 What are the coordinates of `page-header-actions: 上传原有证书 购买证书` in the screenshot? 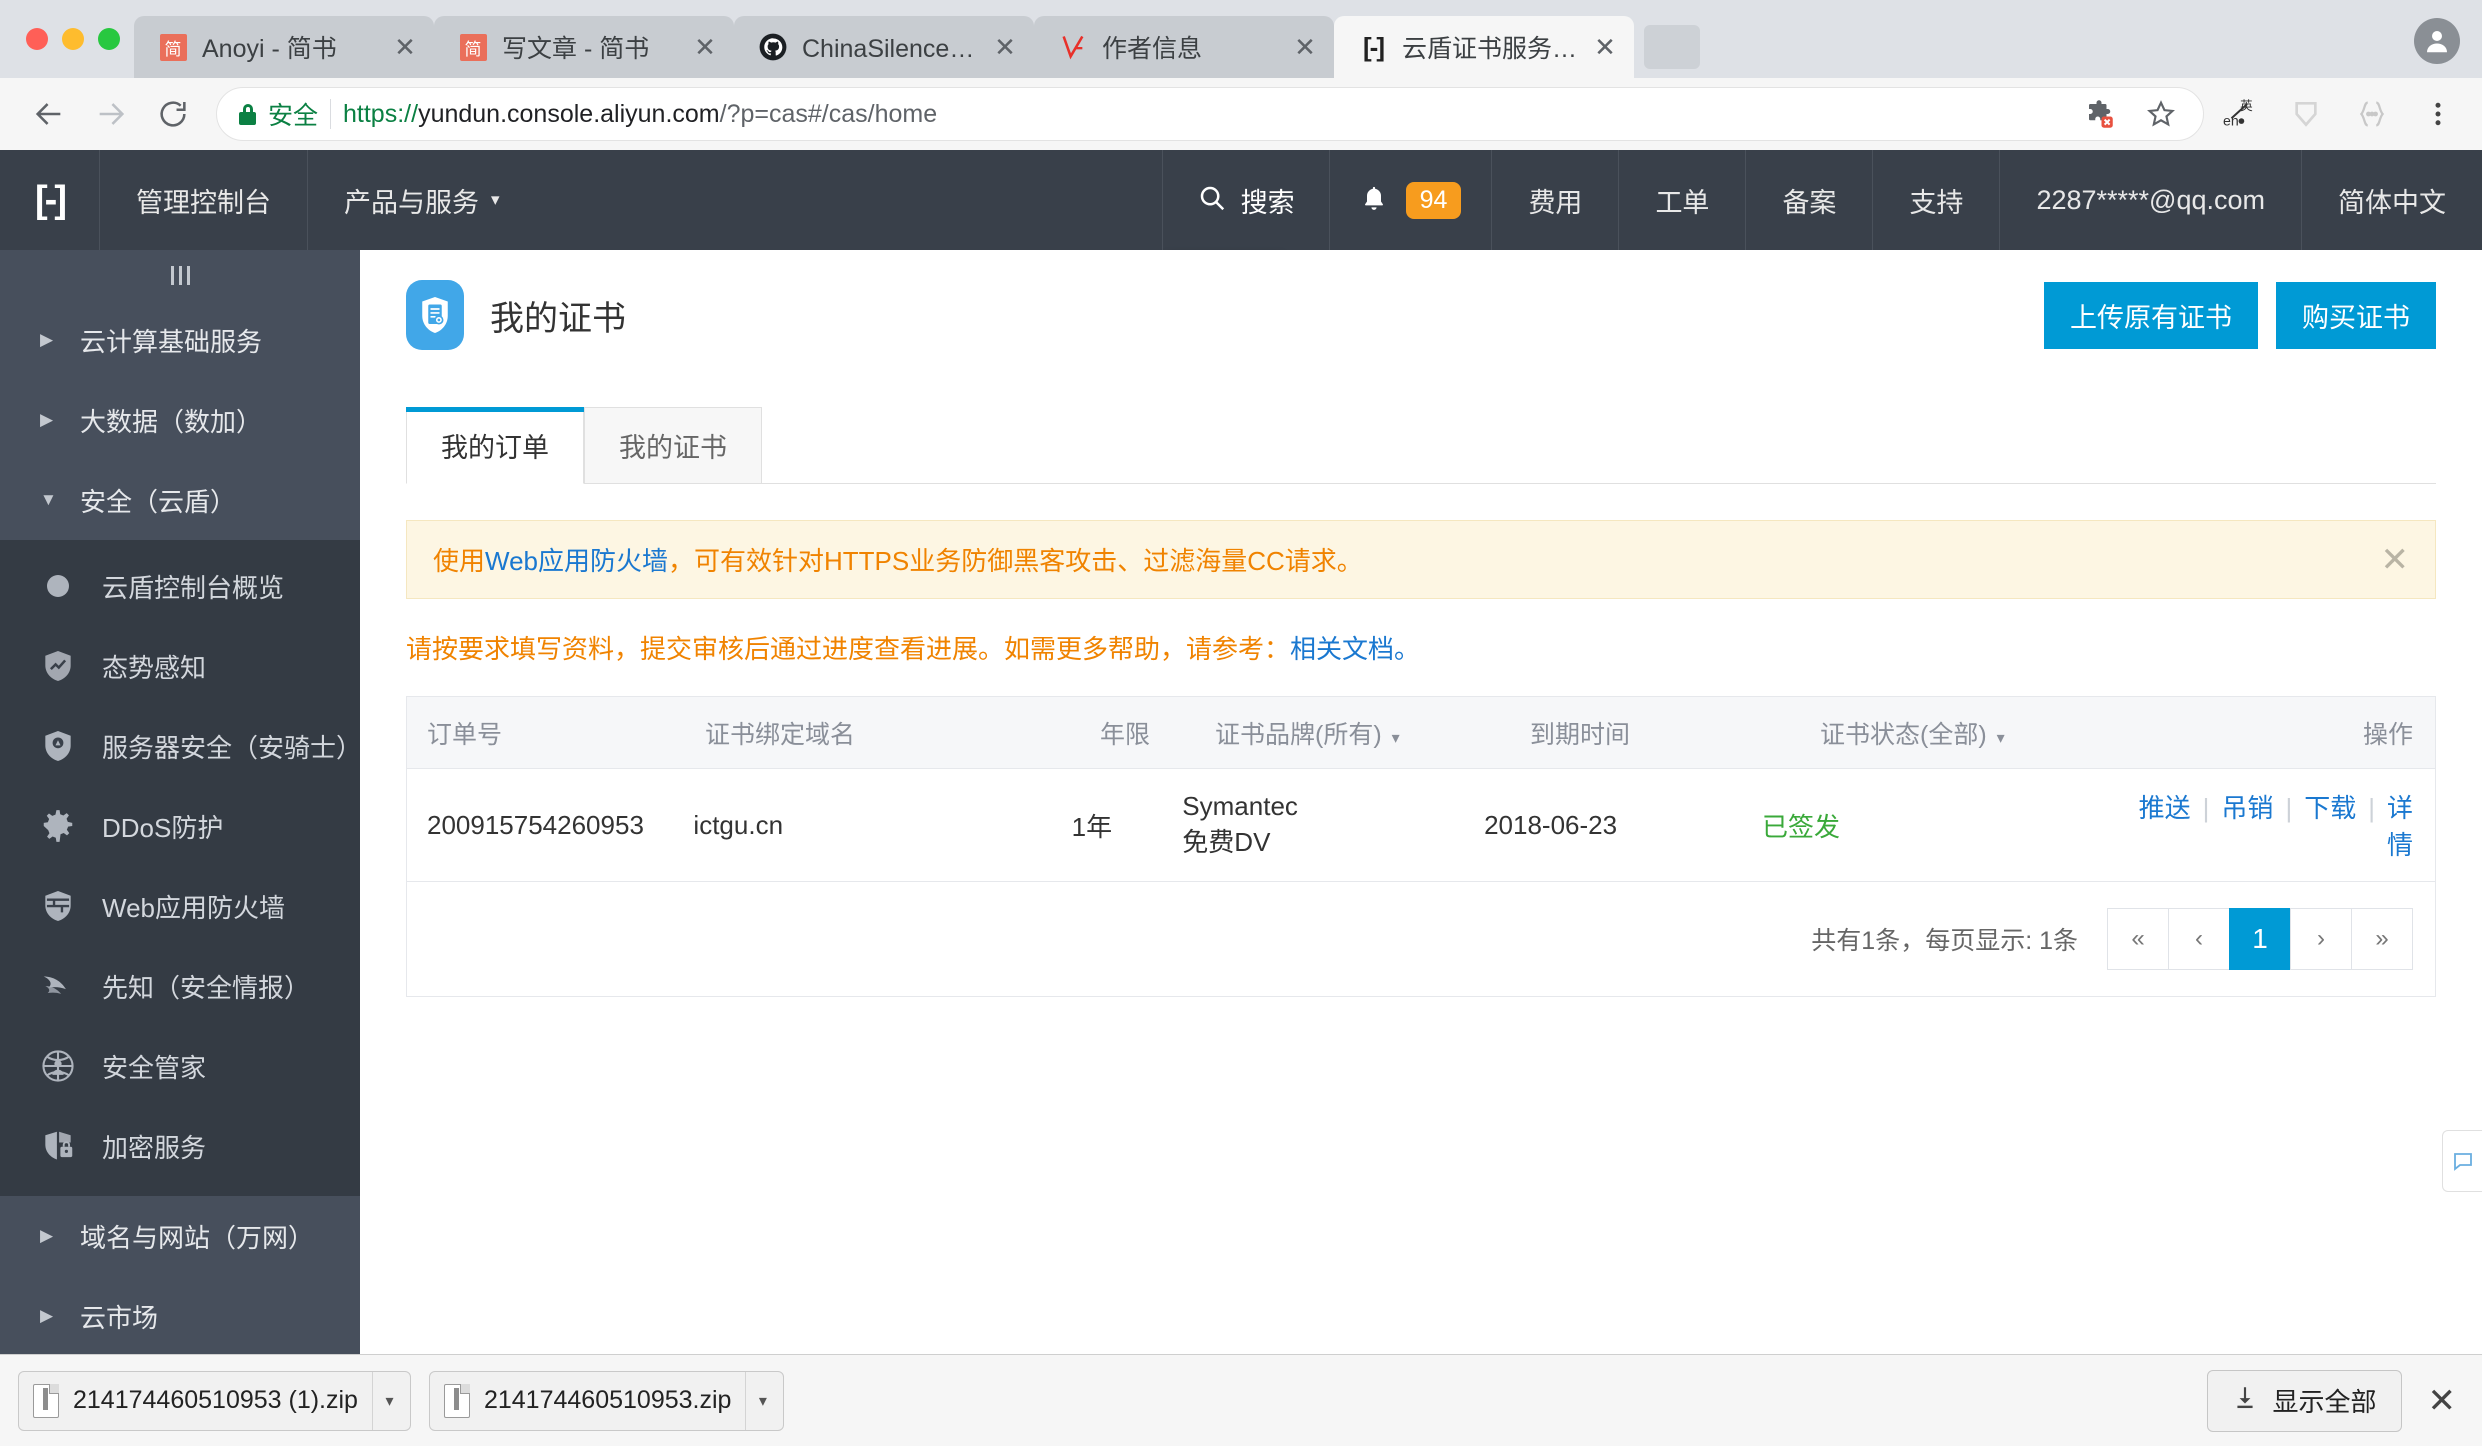 It's located at (2240, 315).